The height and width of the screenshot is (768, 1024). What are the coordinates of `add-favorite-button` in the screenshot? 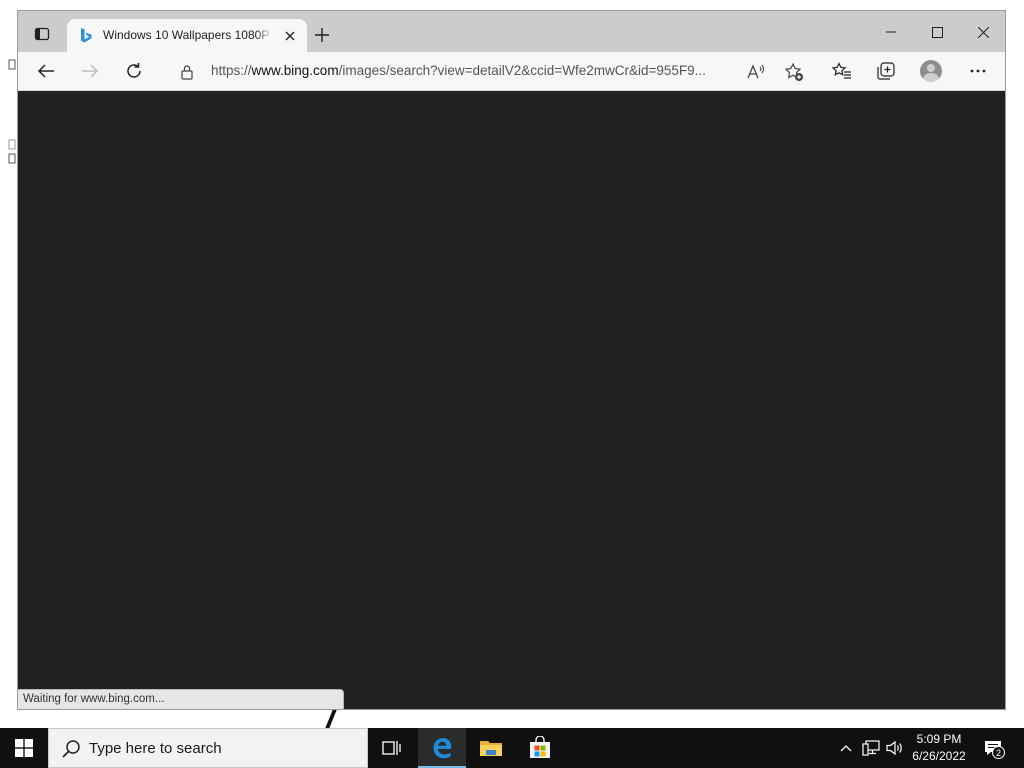 It's located at (794, 72).